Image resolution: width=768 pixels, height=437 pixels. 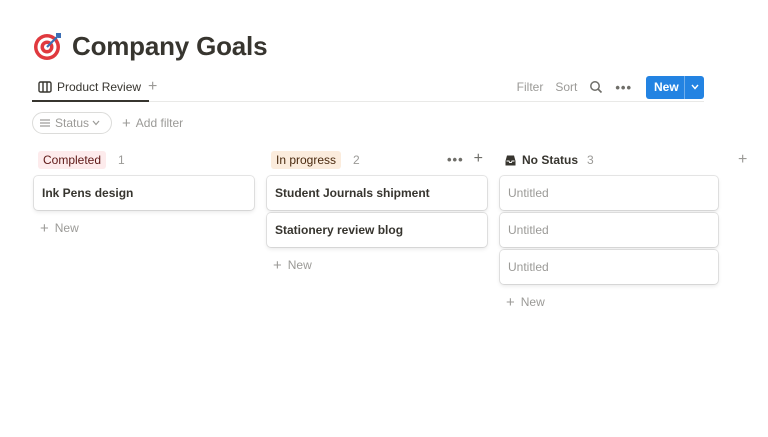 What do you see at coordinates (377, 160) in the screenshot?
I see `column-header: In progress 2 ••• +` at bounding box center [377, 160].